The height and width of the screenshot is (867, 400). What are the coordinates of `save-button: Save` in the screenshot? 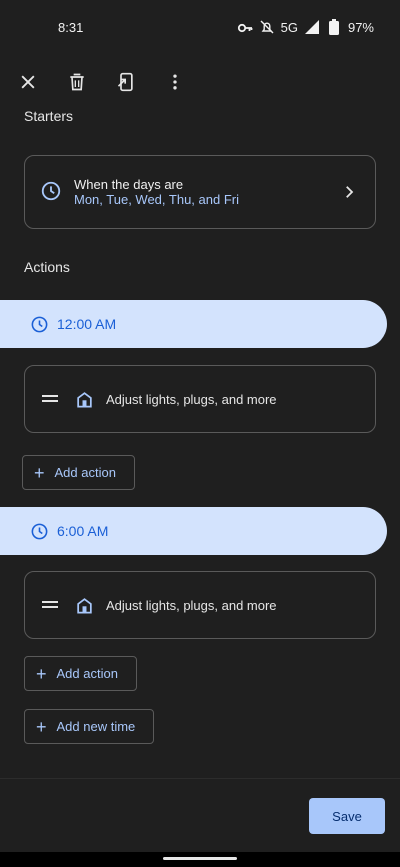 It's located at (347, 816).